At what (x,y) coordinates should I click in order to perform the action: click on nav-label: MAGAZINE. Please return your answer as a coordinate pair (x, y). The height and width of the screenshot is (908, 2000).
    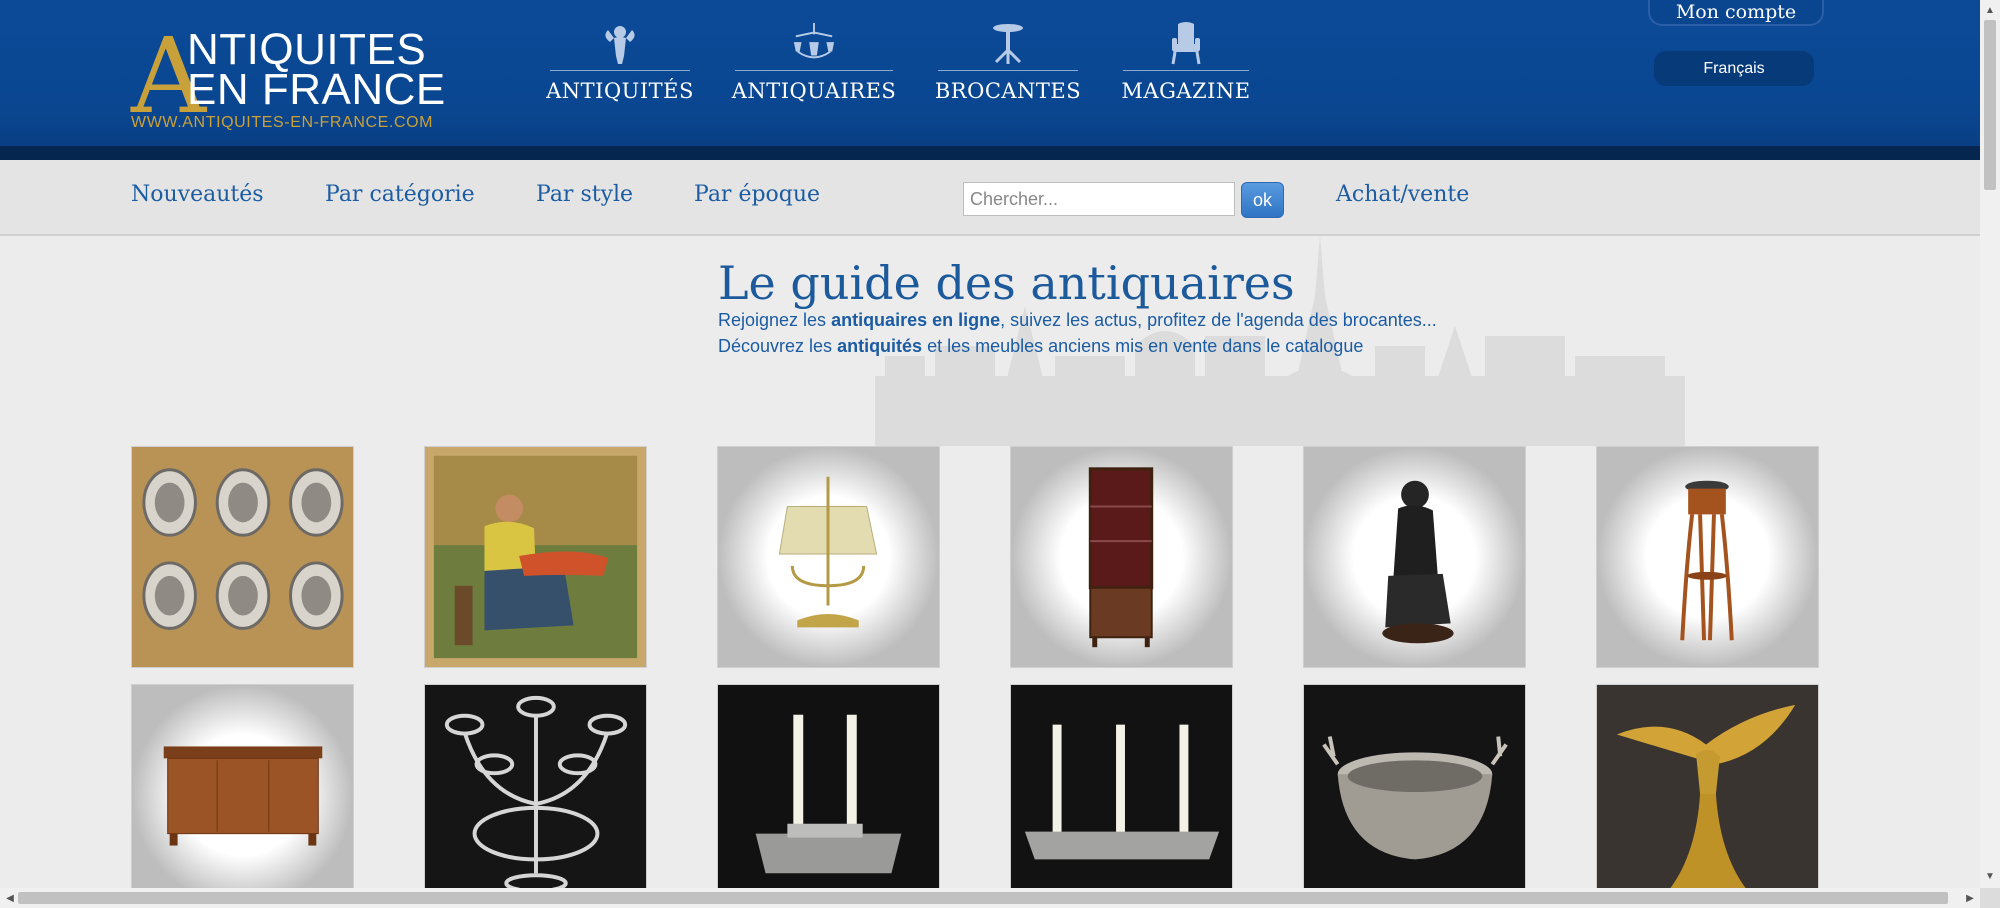
    Looking at the image, I should click on (1186, 91).